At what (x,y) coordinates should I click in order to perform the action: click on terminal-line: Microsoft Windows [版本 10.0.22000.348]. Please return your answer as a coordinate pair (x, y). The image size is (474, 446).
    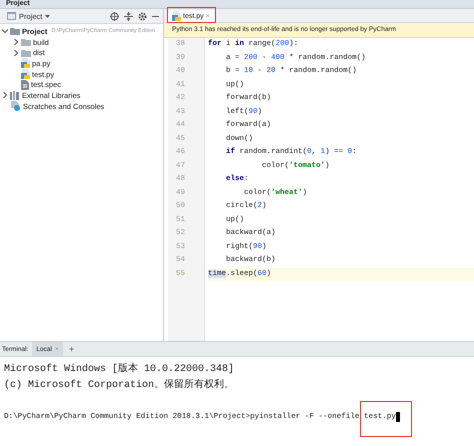
    Looking at the image, I should click on (119, 369).